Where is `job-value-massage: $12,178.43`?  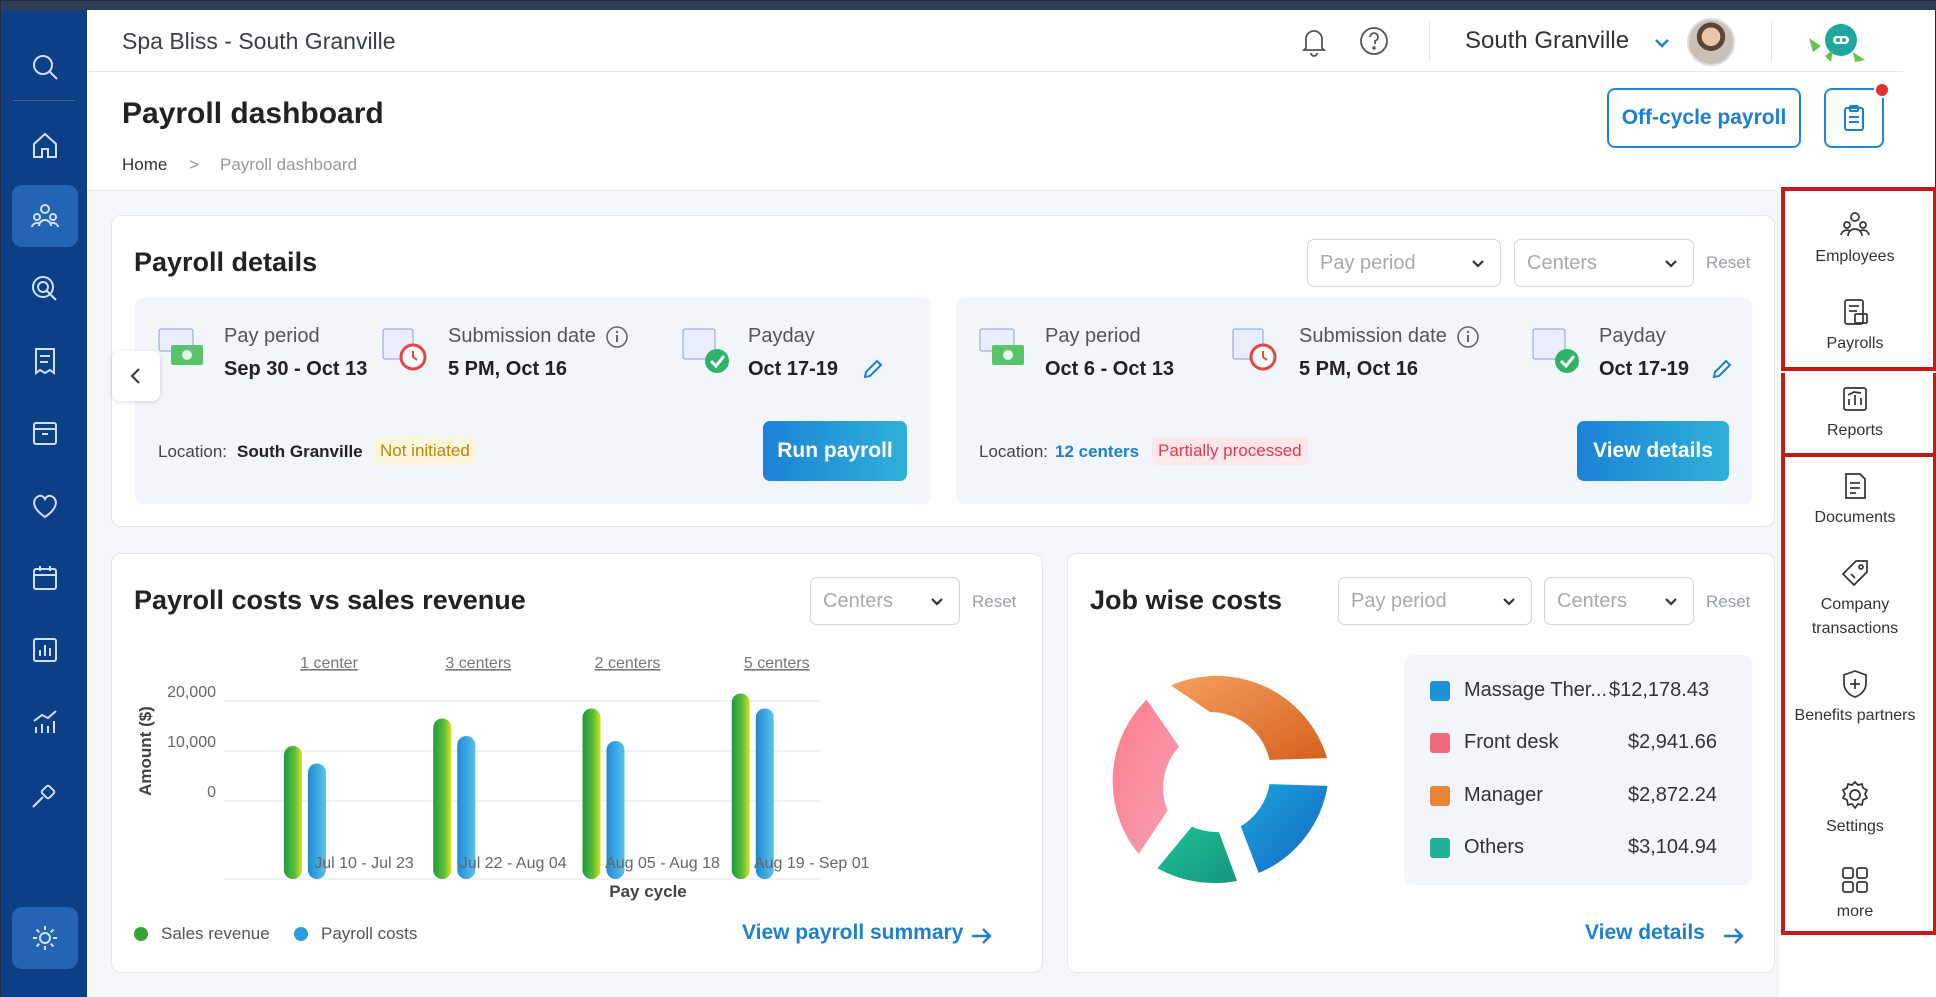 job-value-massage: $12,178.43 is located at coordinates (1659, 690).